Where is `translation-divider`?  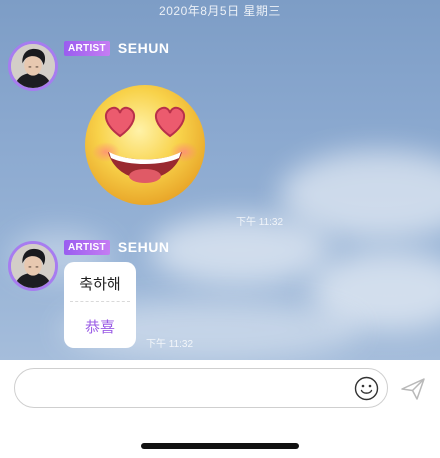 translation-divider is located at coordinates (100, 301).